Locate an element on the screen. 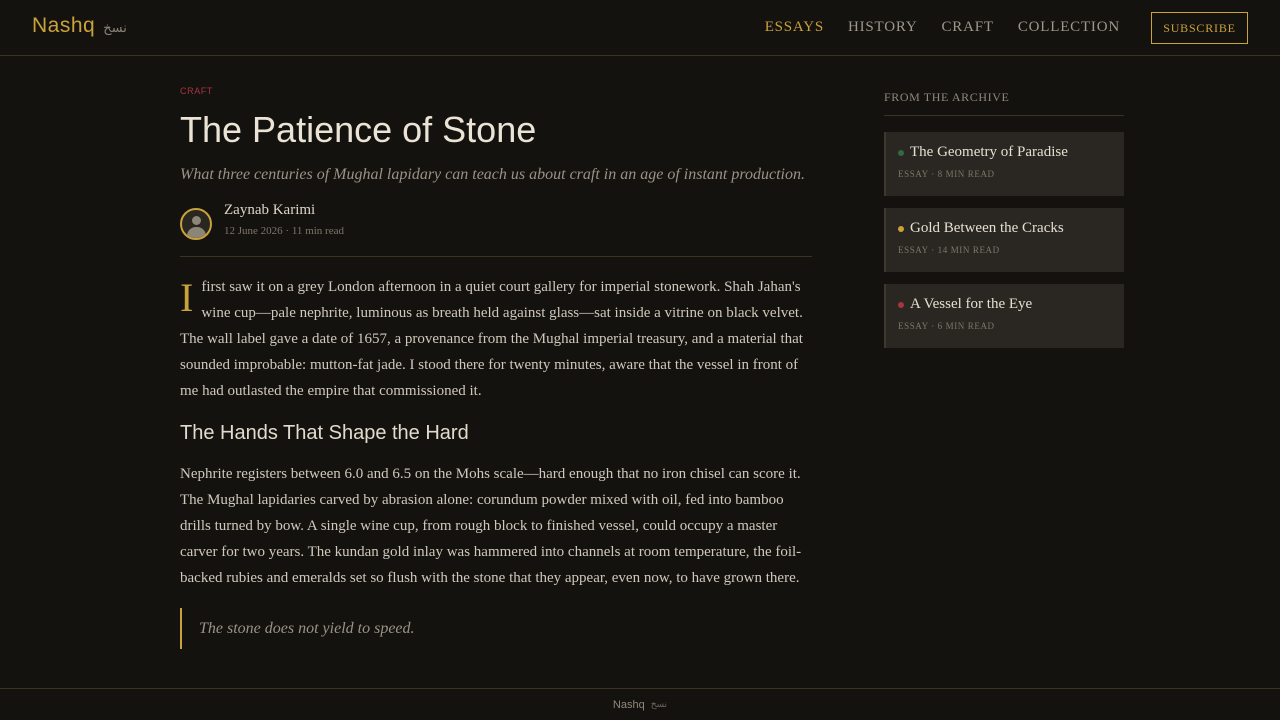 This screenshot has width=1280, height=720. subscribe-button: SUBSCRIBE is located at coordinates (1199, 28).